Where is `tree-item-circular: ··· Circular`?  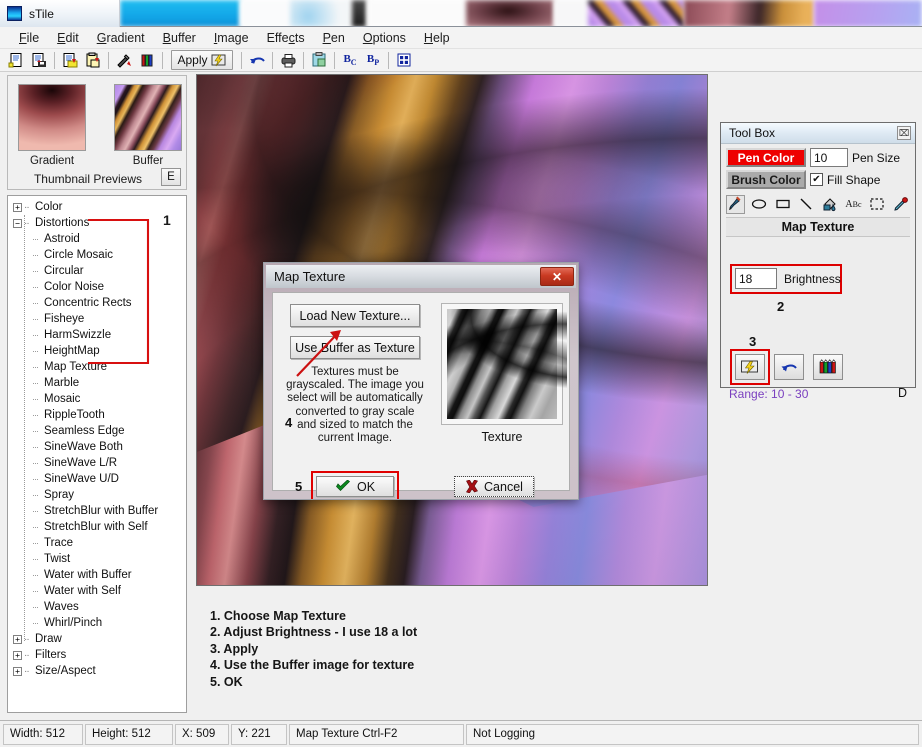
tree-item-circular: ··· Circular is located at coordinates (97, 271).